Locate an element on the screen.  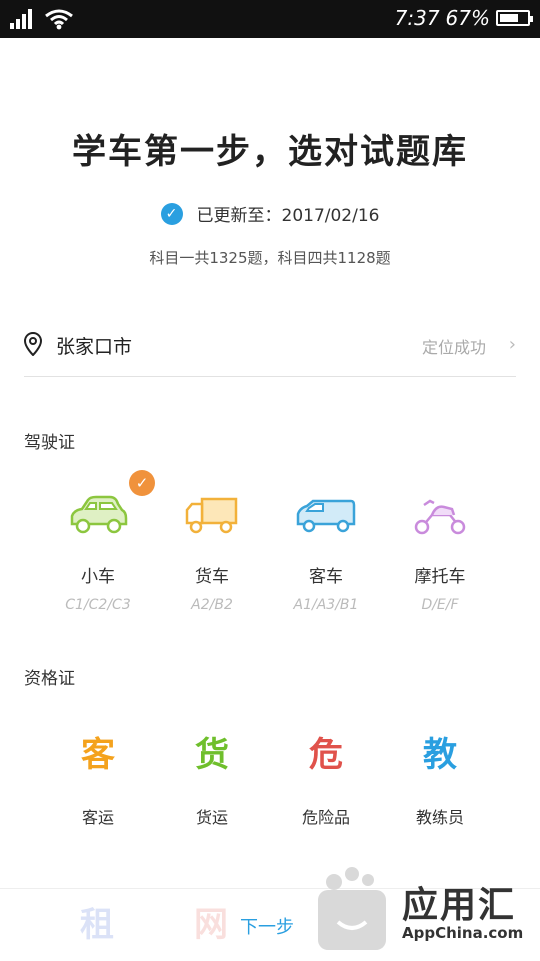
signal-icon is located at coordinates (21, 19).